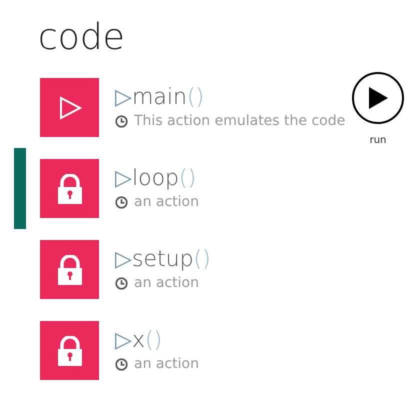  I want to click on play-outline-icon, so click(70, 108).